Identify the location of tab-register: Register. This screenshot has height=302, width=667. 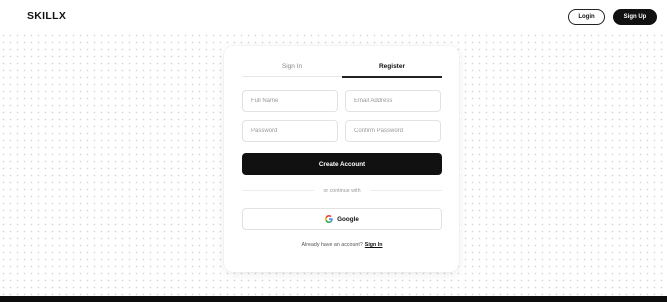
(392, 66).